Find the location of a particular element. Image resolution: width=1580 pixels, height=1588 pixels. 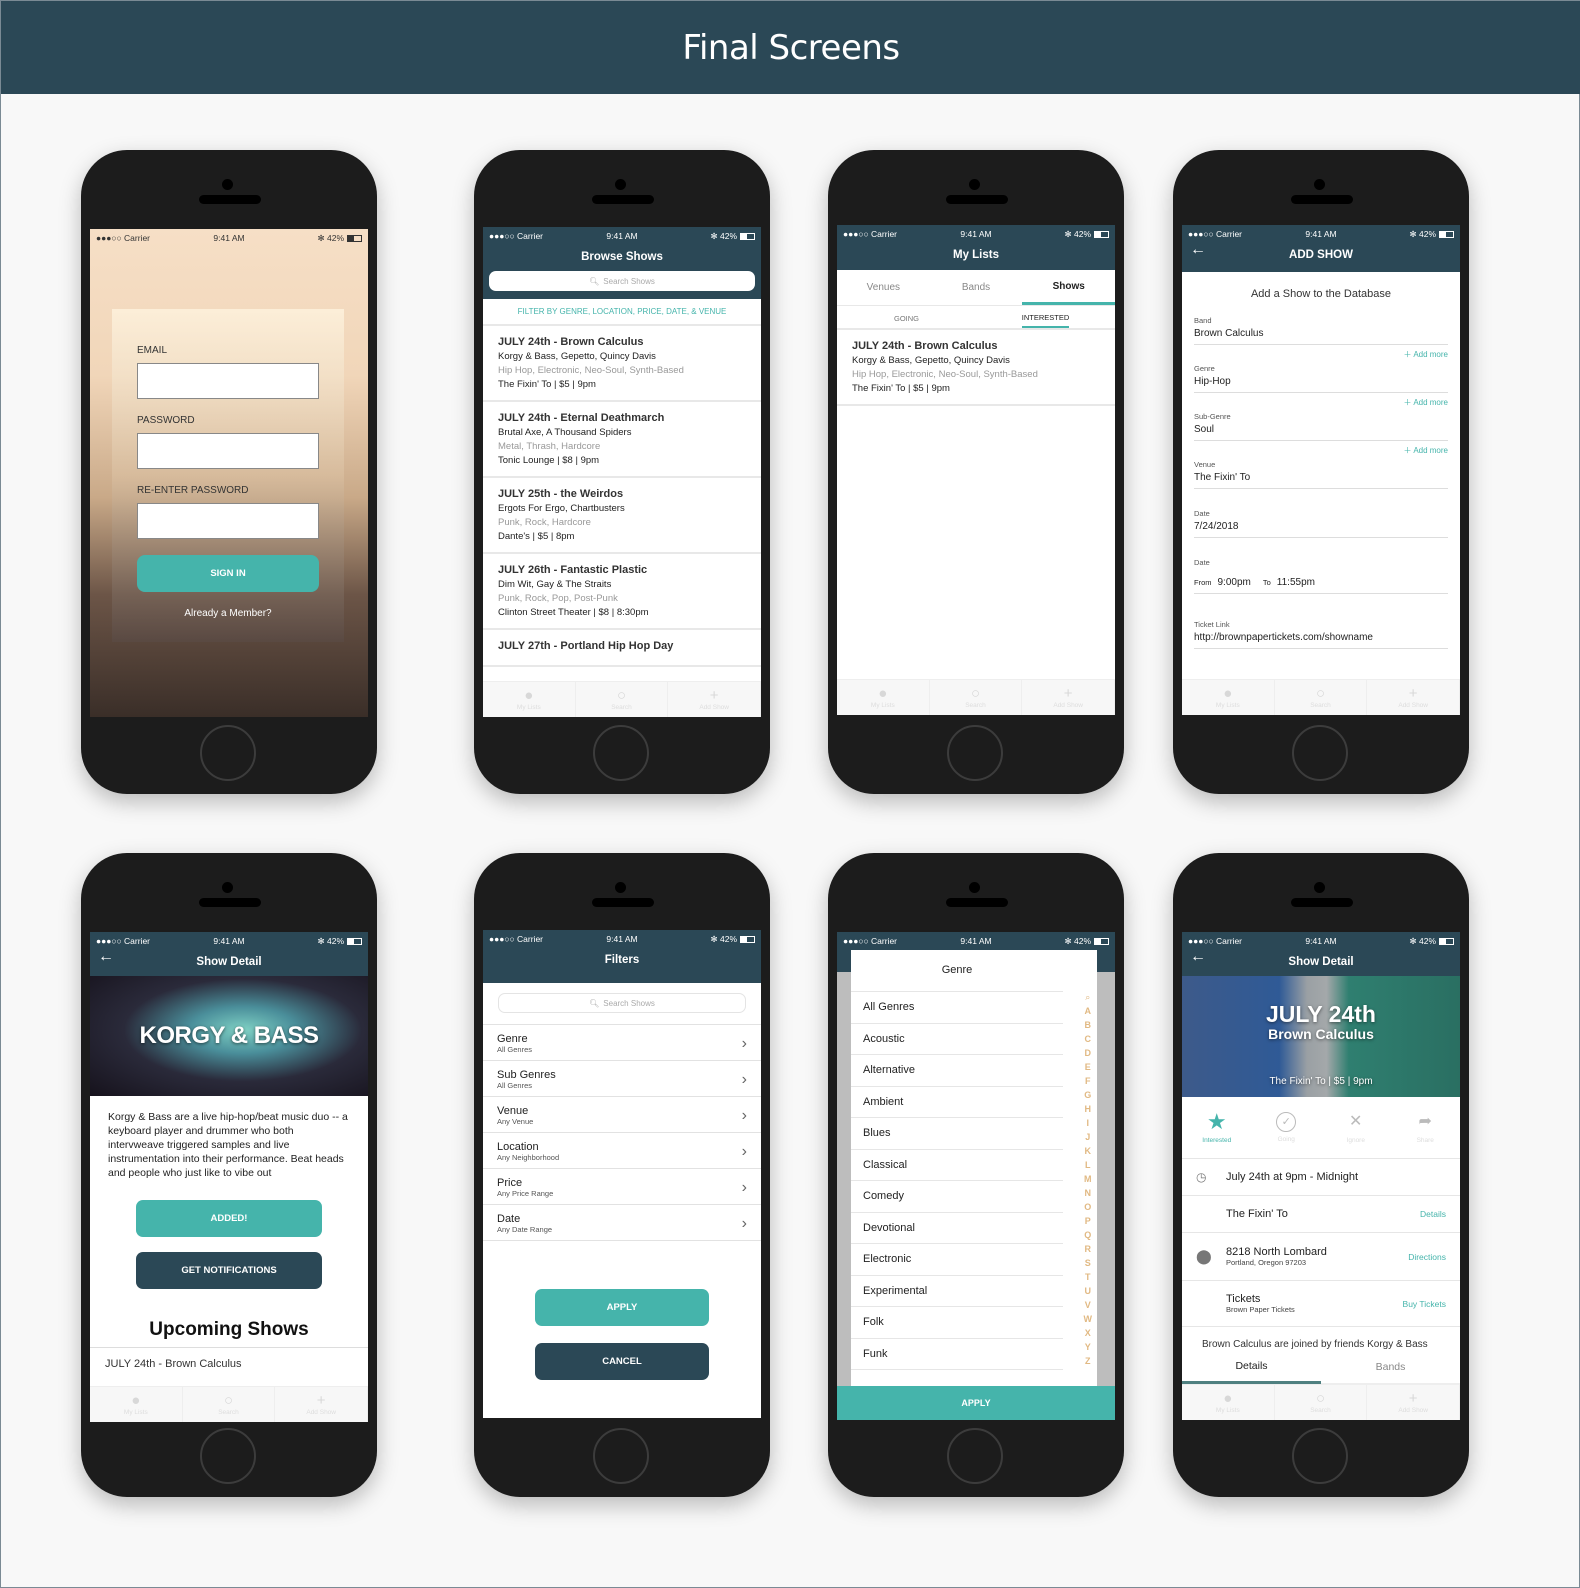

sign-in-button: SIGN IN is located at coordinates (228, 573).